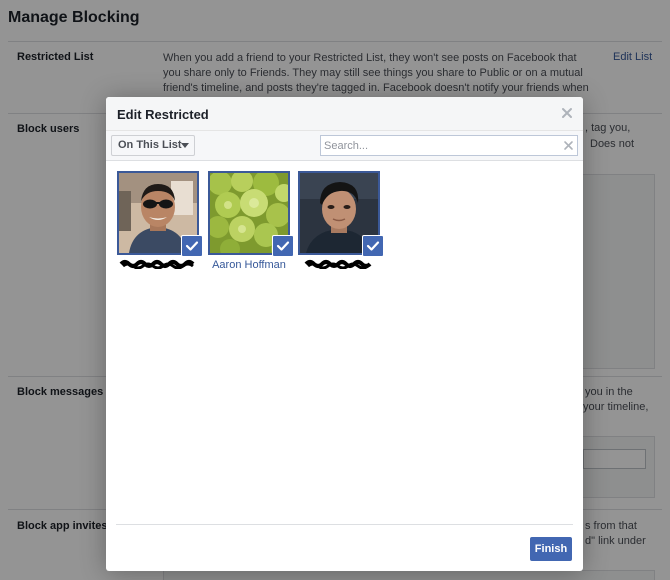  I want to click on dialog-header: Edit Restricted, so click(344, 114).